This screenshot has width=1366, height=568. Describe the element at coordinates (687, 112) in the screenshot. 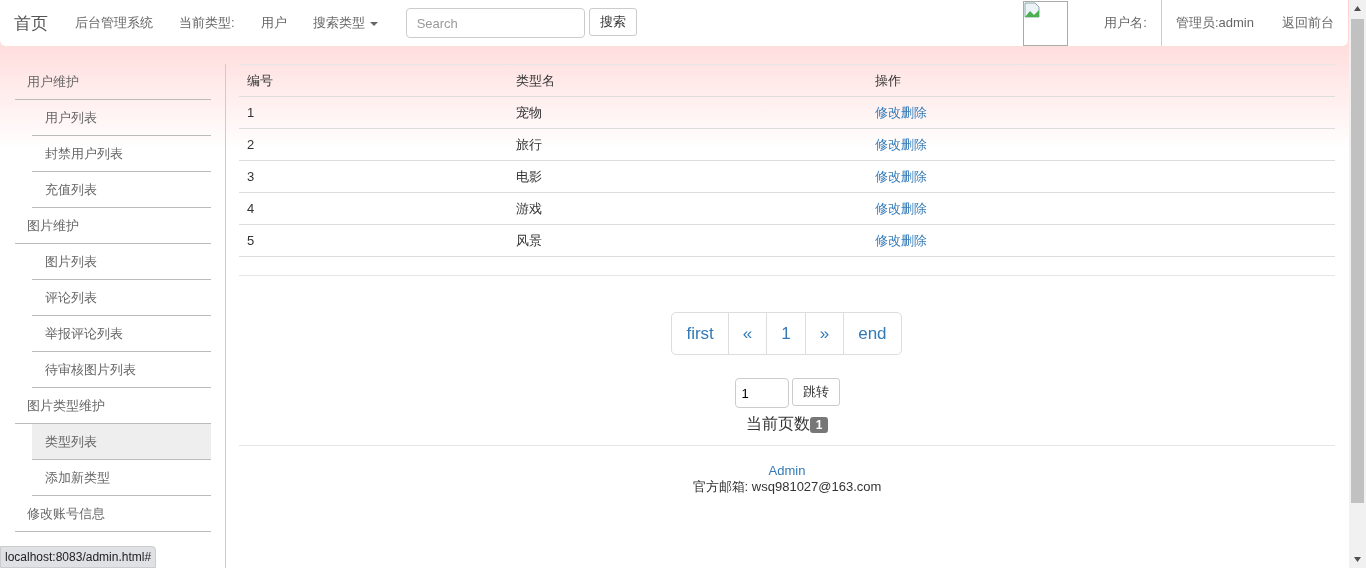

I see `table-cell: 宠物` at that location.